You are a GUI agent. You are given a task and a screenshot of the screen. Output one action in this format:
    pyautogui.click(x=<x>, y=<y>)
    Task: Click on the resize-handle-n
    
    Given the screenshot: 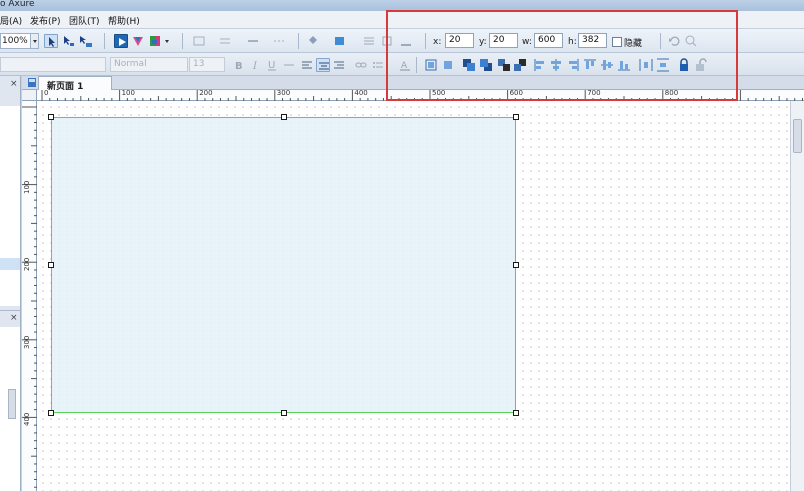 What is the action you would take?
    pyautogui.click(x=284, y=117)
    